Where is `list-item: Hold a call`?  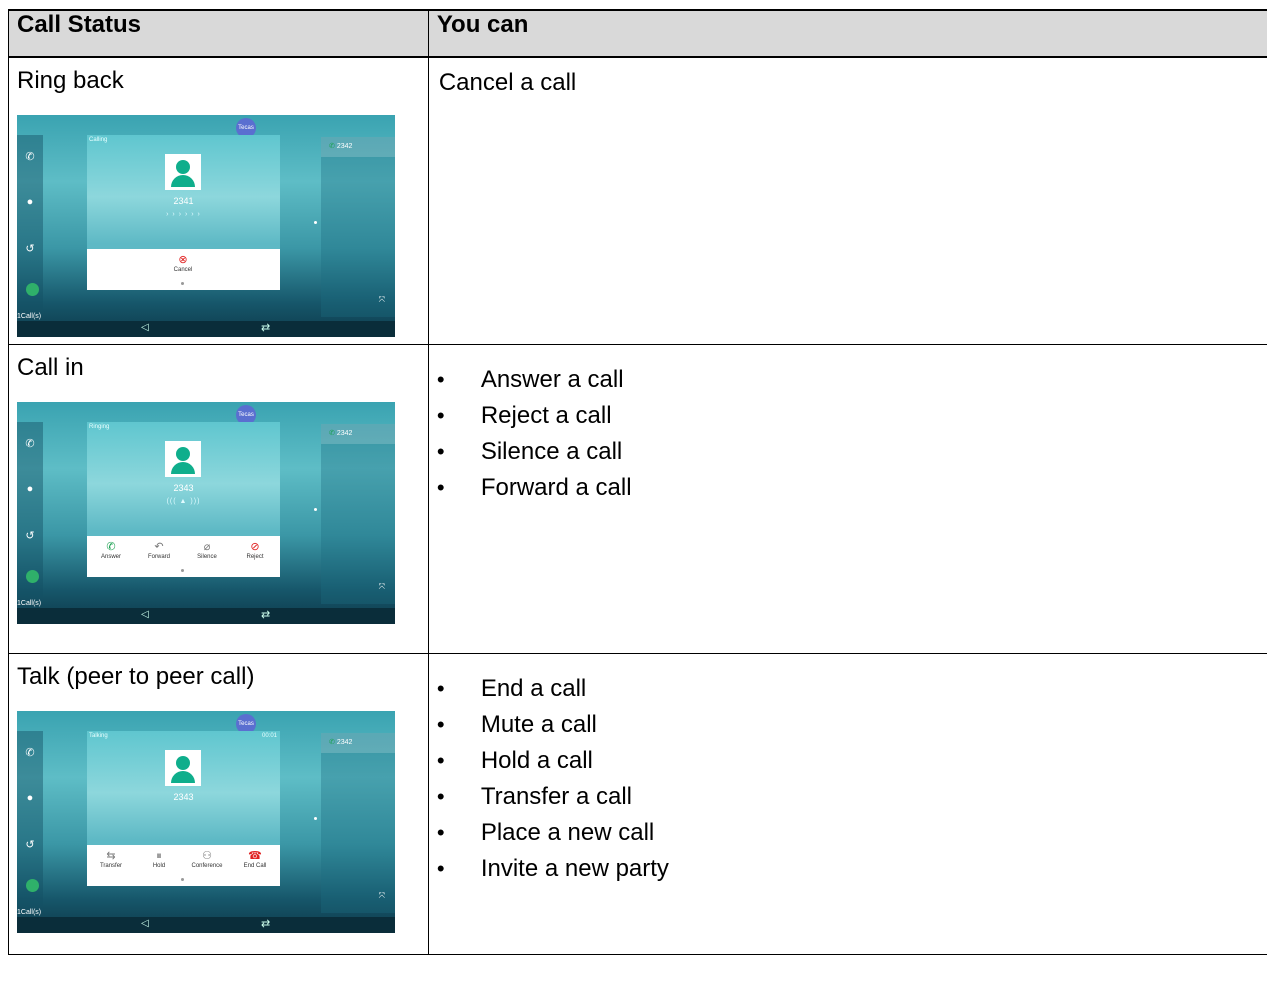 list-item: Hold a call is located at coordinates (848, 761).